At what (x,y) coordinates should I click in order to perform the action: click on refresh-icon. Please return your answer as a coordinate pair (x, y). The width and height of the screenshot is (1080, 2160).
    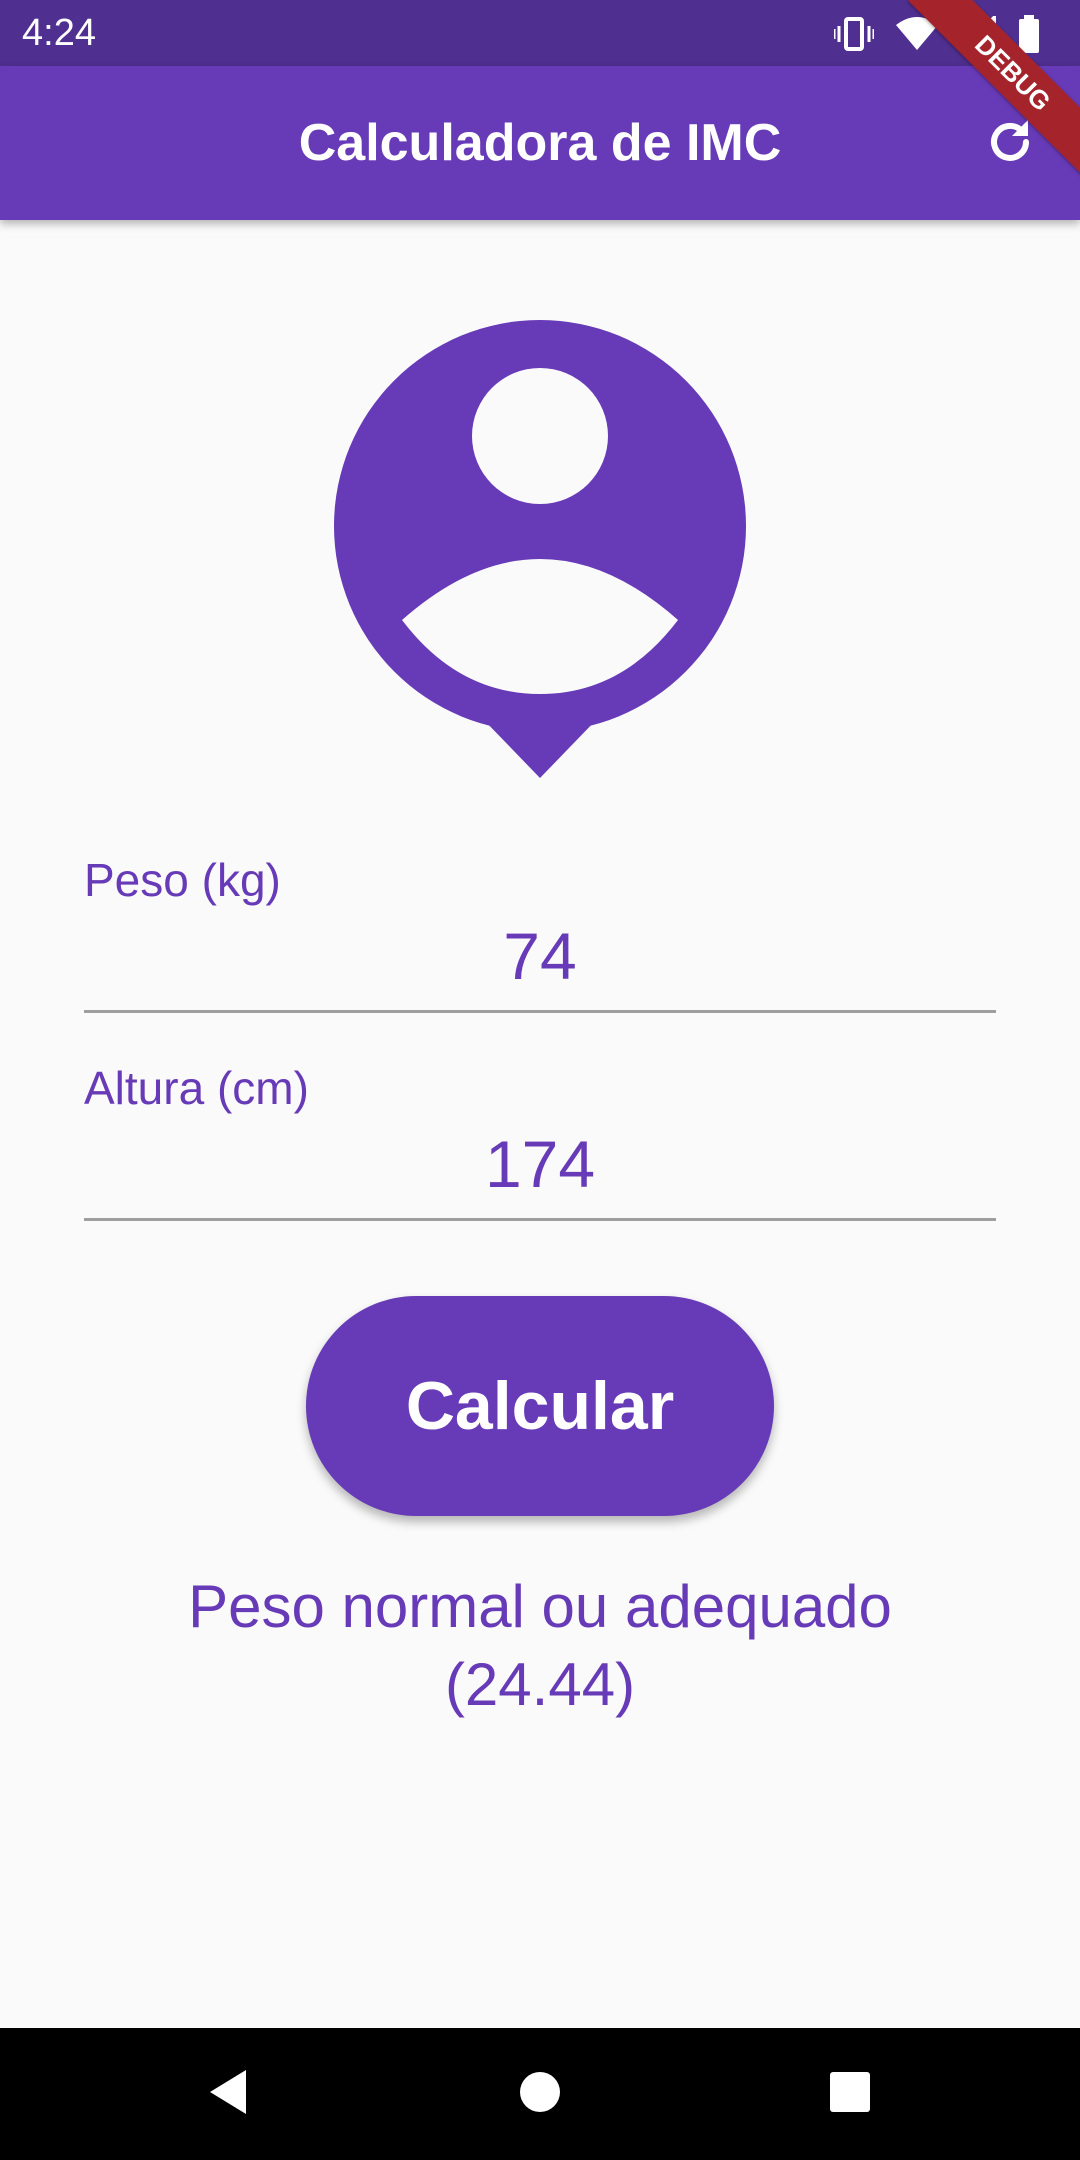
    Looking at the image, I should click on (1010, 144).